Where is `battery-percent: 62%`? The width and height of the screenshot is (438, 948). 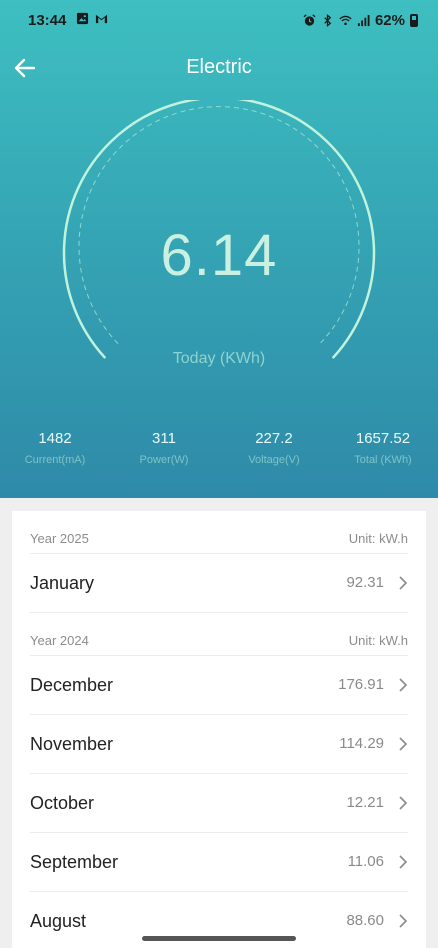
battery-percent: 62% is located at coordinates (389, 20).